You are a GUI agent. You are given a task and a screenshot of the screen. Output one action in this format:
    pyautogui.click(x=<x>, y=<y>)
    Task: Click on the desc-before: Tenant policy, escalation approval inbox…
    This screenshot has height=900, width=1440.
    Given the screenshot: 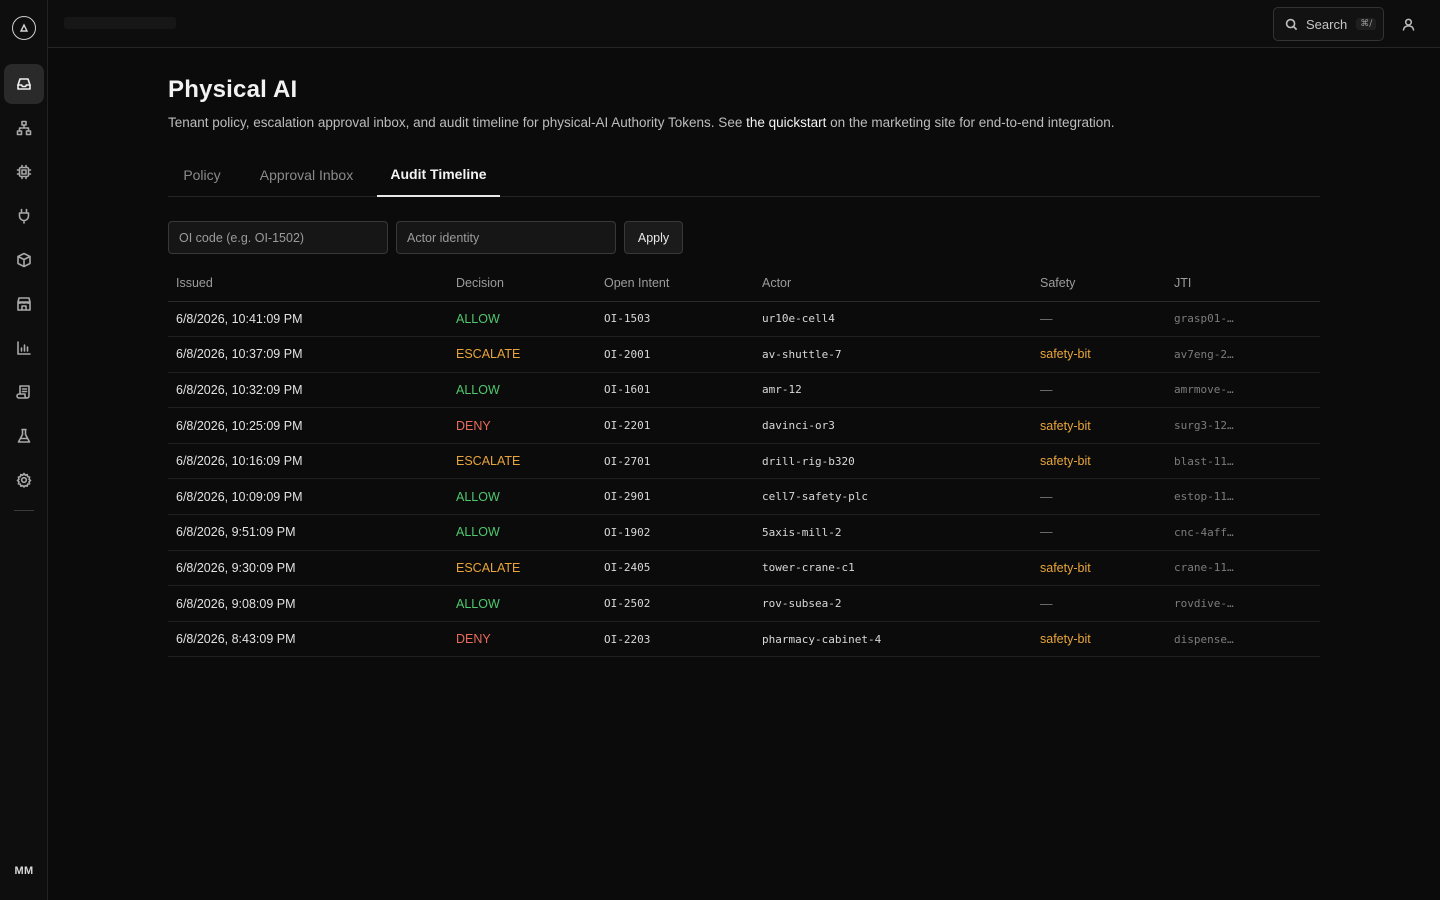 What is the action you would take?
    pyautogui.click(x=457, y=122)
    